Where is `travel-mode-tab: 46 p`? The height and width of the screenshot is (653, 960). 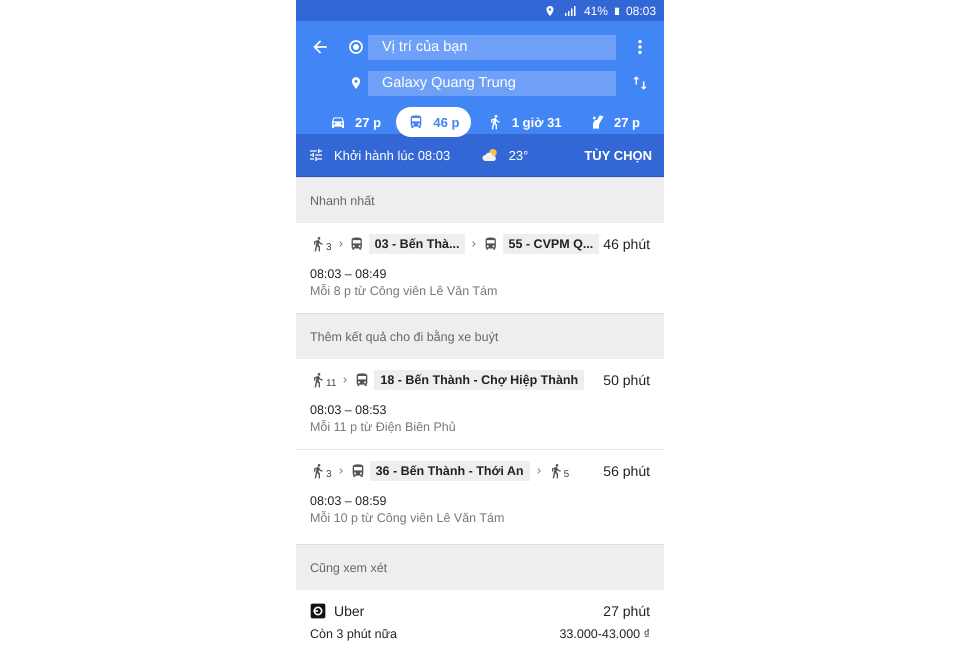 travel-mode-tab: 46 p is located at coordinates (434, 122).